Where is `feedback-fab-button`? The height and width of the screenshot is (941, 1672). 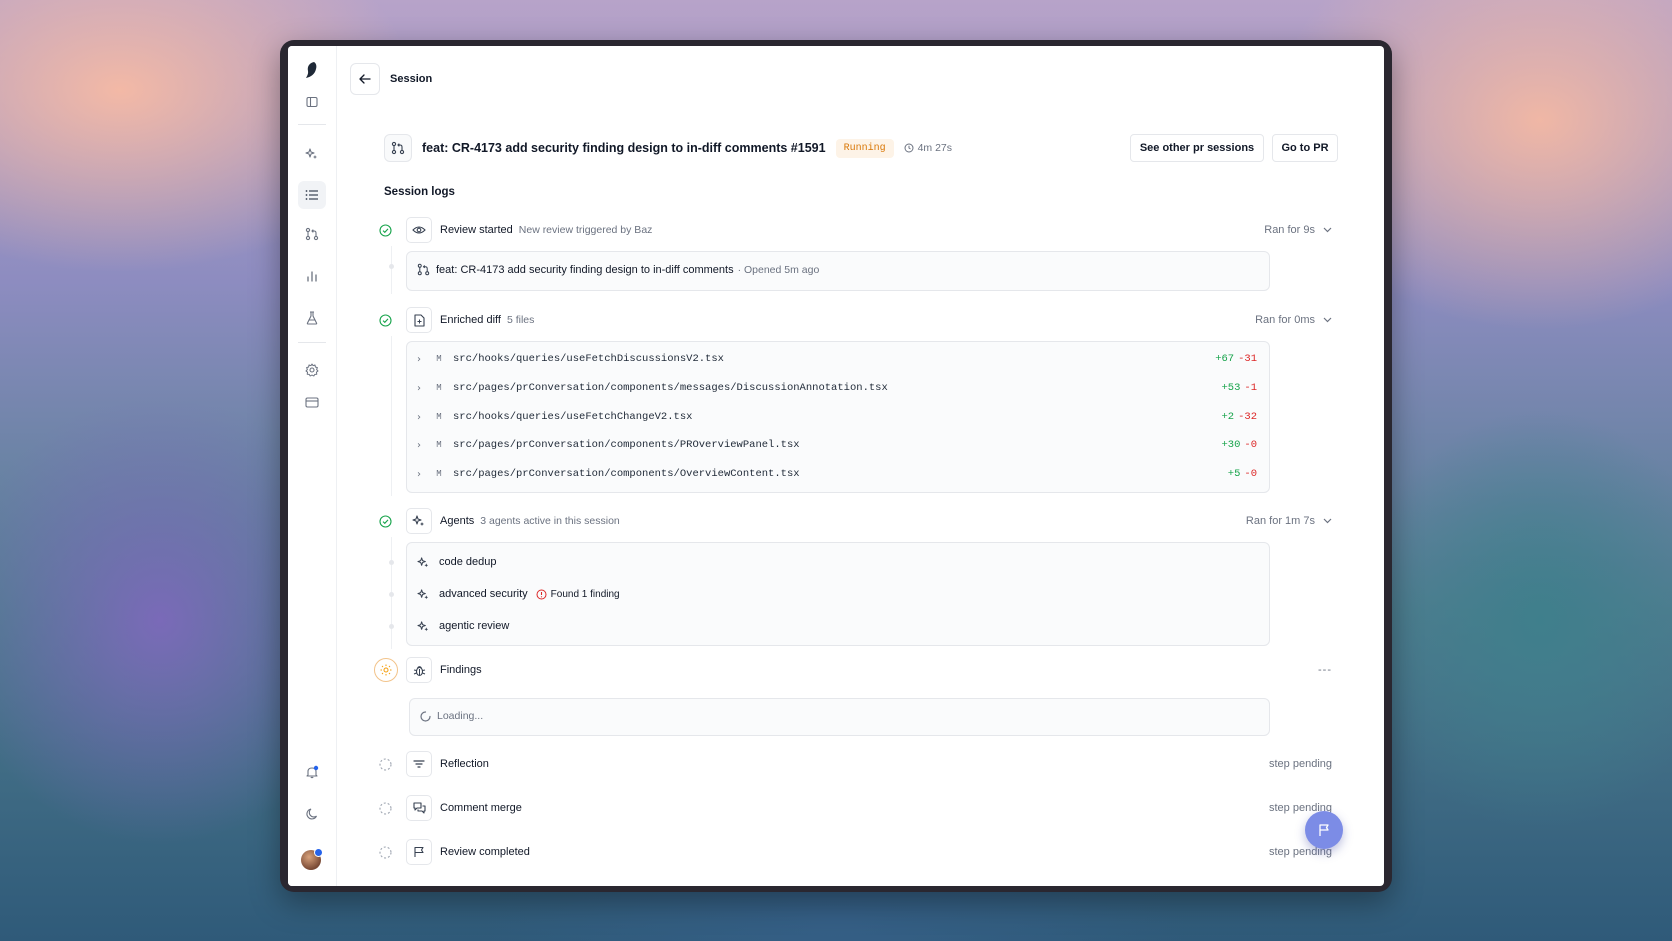 feedback-fab-button is located at coordinates (1324, 830).